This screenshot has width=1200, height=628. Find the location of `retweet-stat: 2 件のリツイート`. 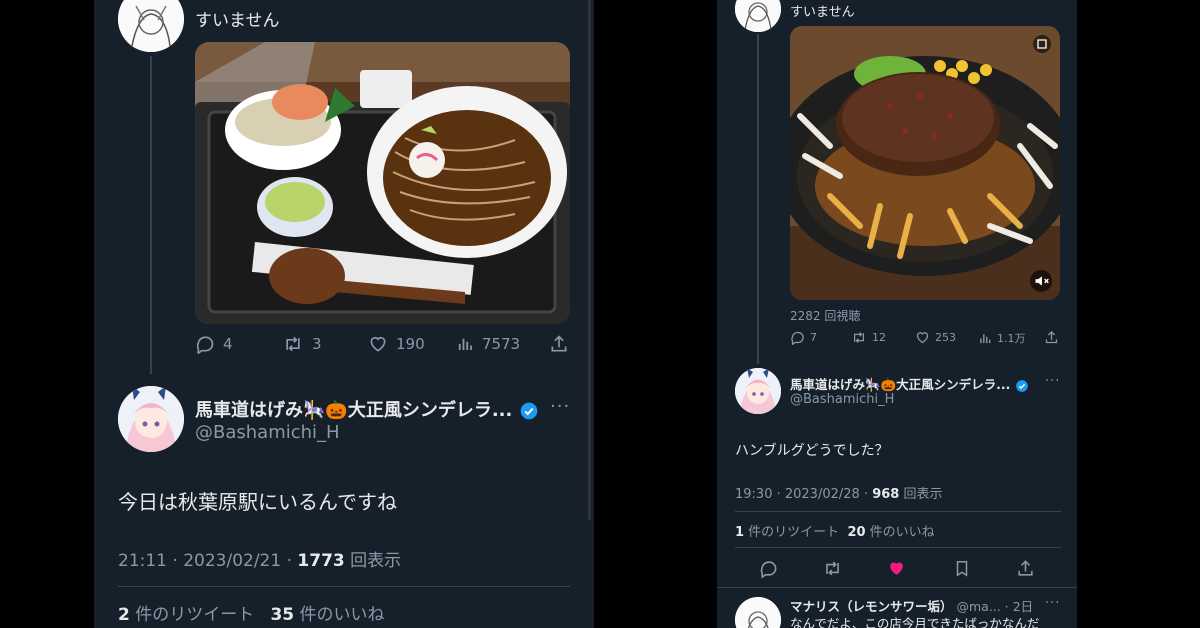

retweet-stat: 2 件のリツイート is located at coordinates (186, 615).